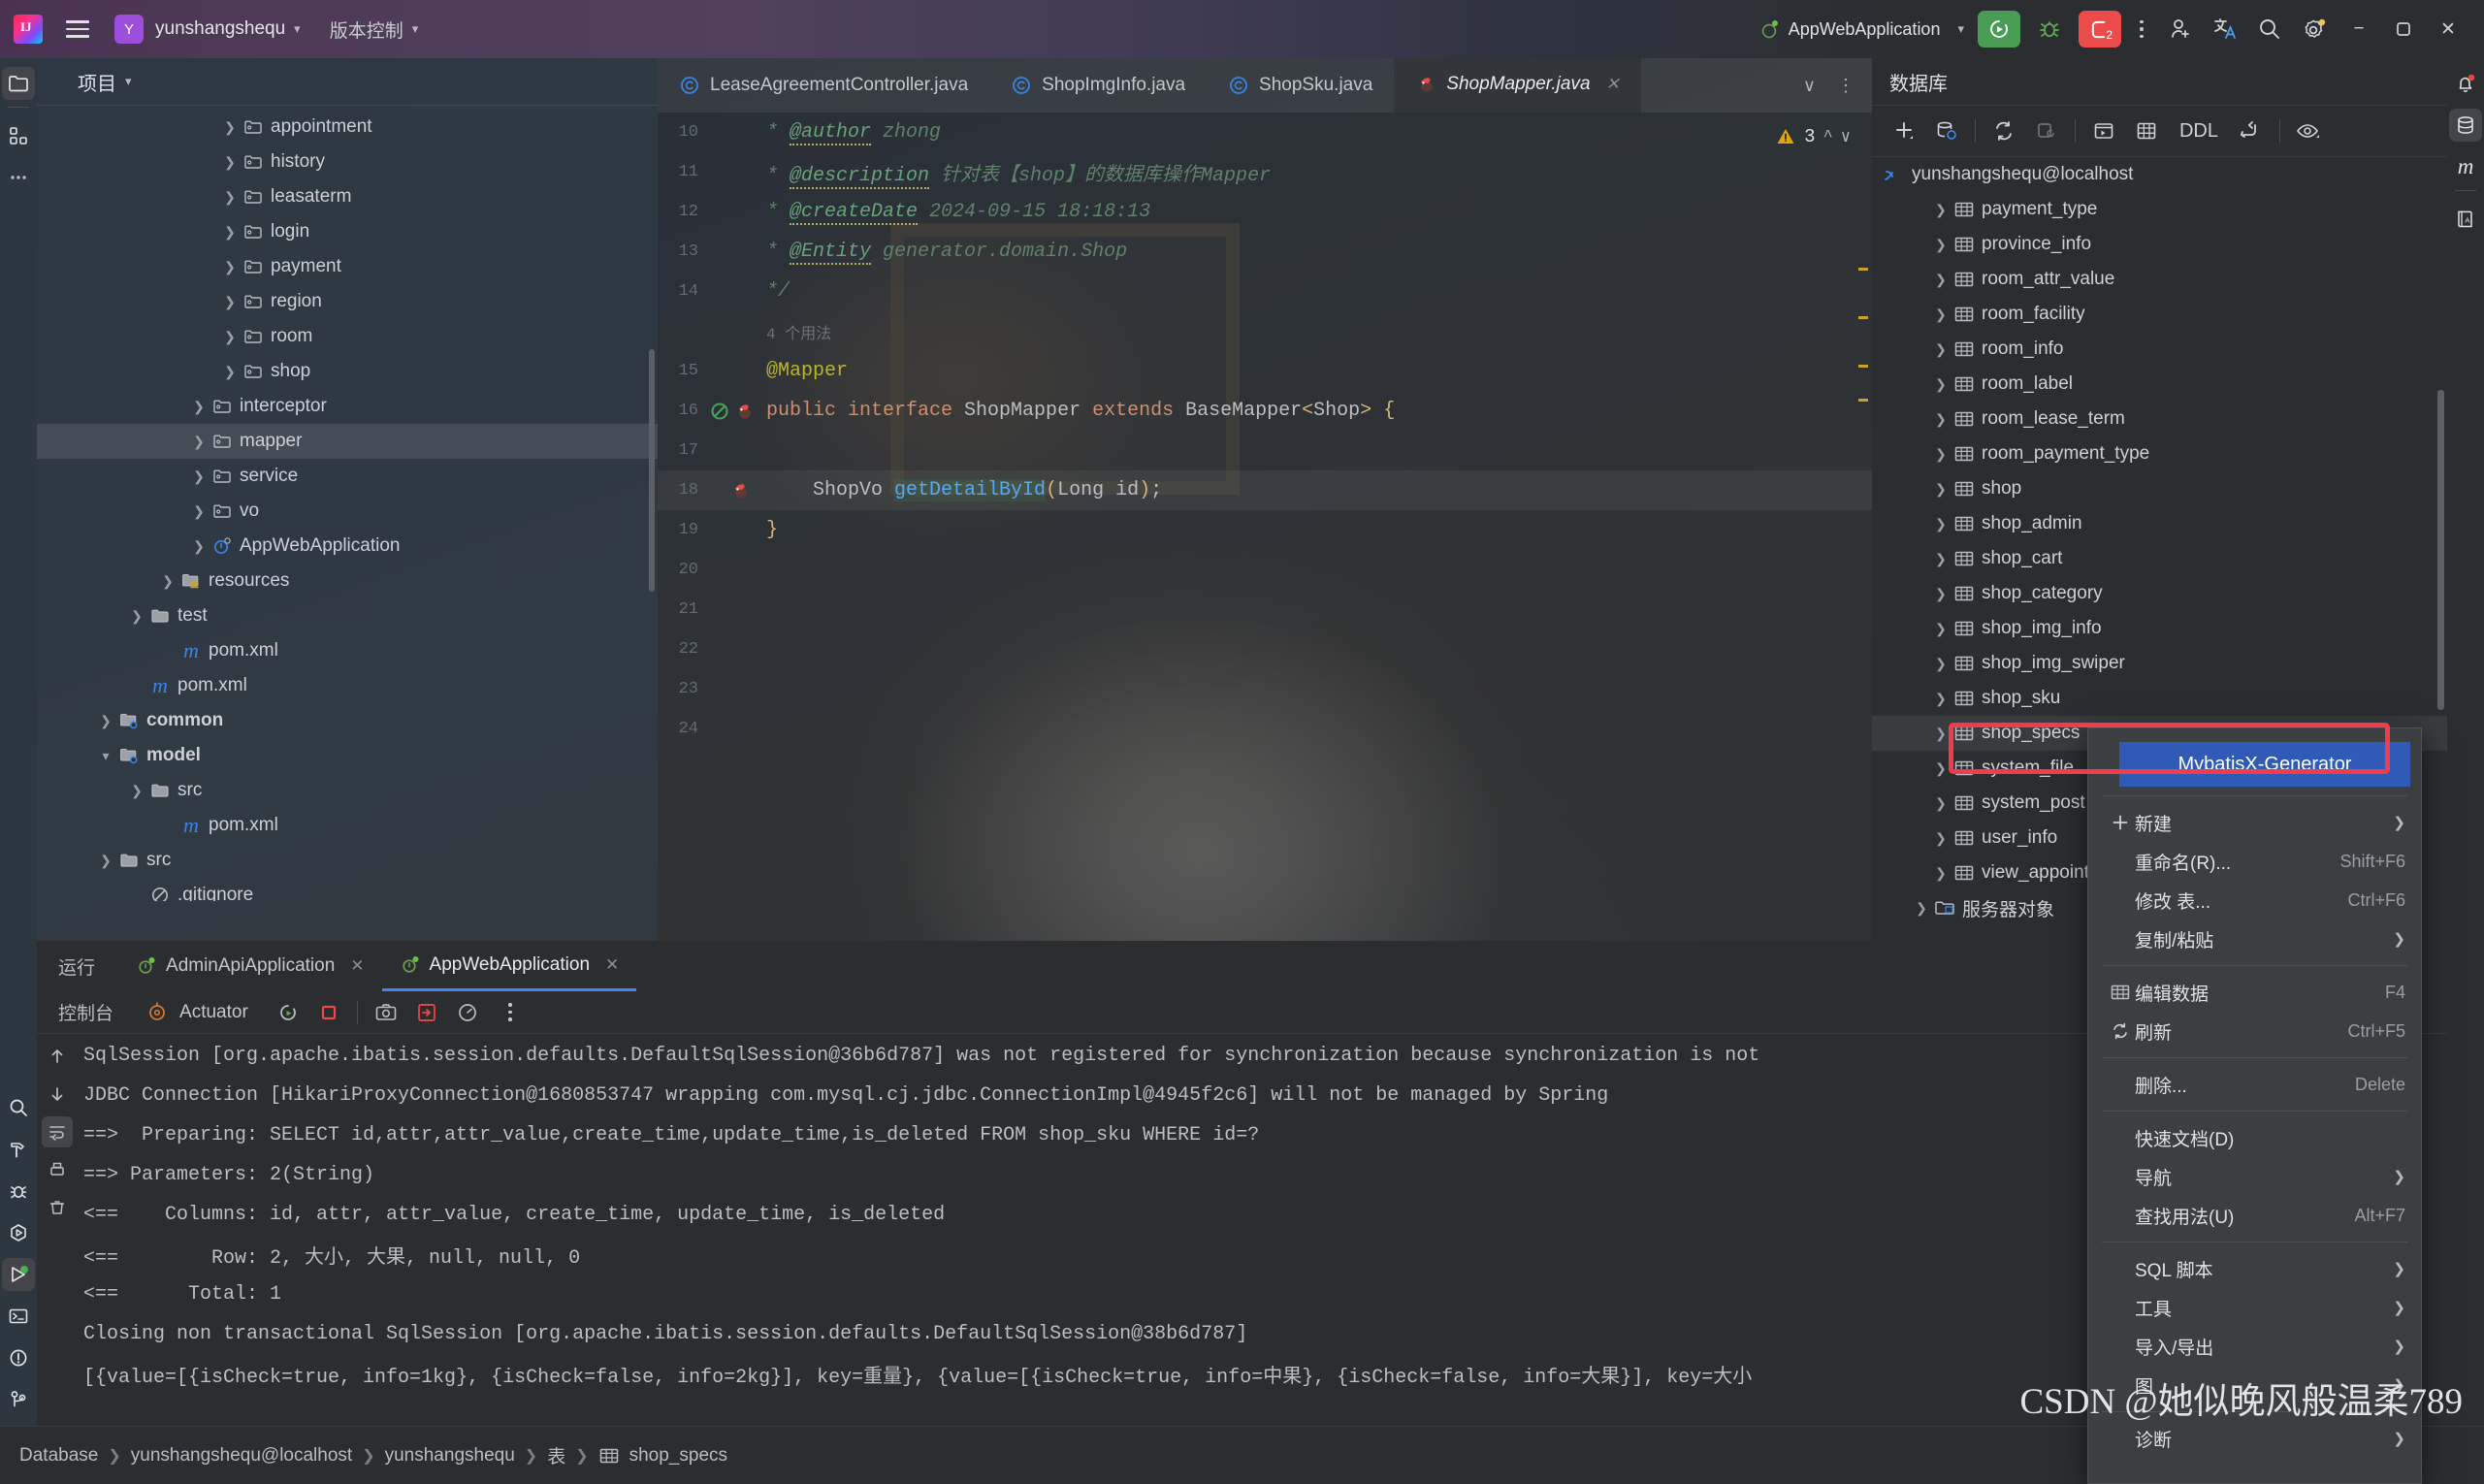 The width and height of the screenshot is (2484, 1484). What do you see at coordinates (2159, 384) in the screenshot?
I see `database-table-row: ❯ room_label` at bounding box center [2159, 384].